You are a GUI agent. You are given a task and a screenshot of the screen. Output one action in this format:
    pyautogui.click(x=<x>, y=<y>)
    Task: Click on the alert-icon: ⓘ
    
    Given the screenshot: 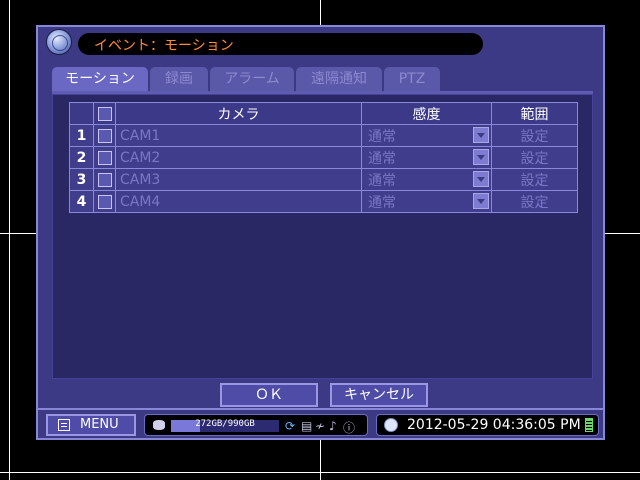 What is the action you would take?
    pyautogui.click(x=349, y=428)
    